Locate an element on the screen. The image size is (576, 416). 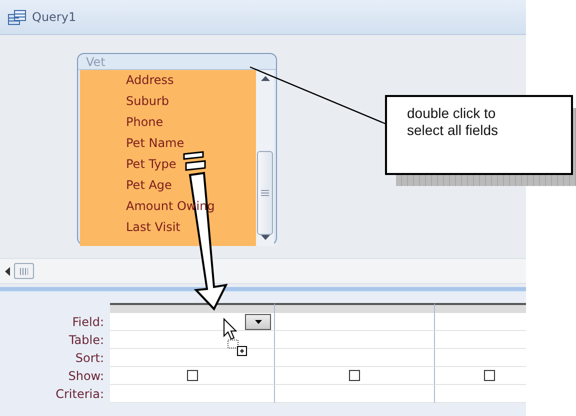
field-list-item: Pet Age is located at coordinates (168, 185).